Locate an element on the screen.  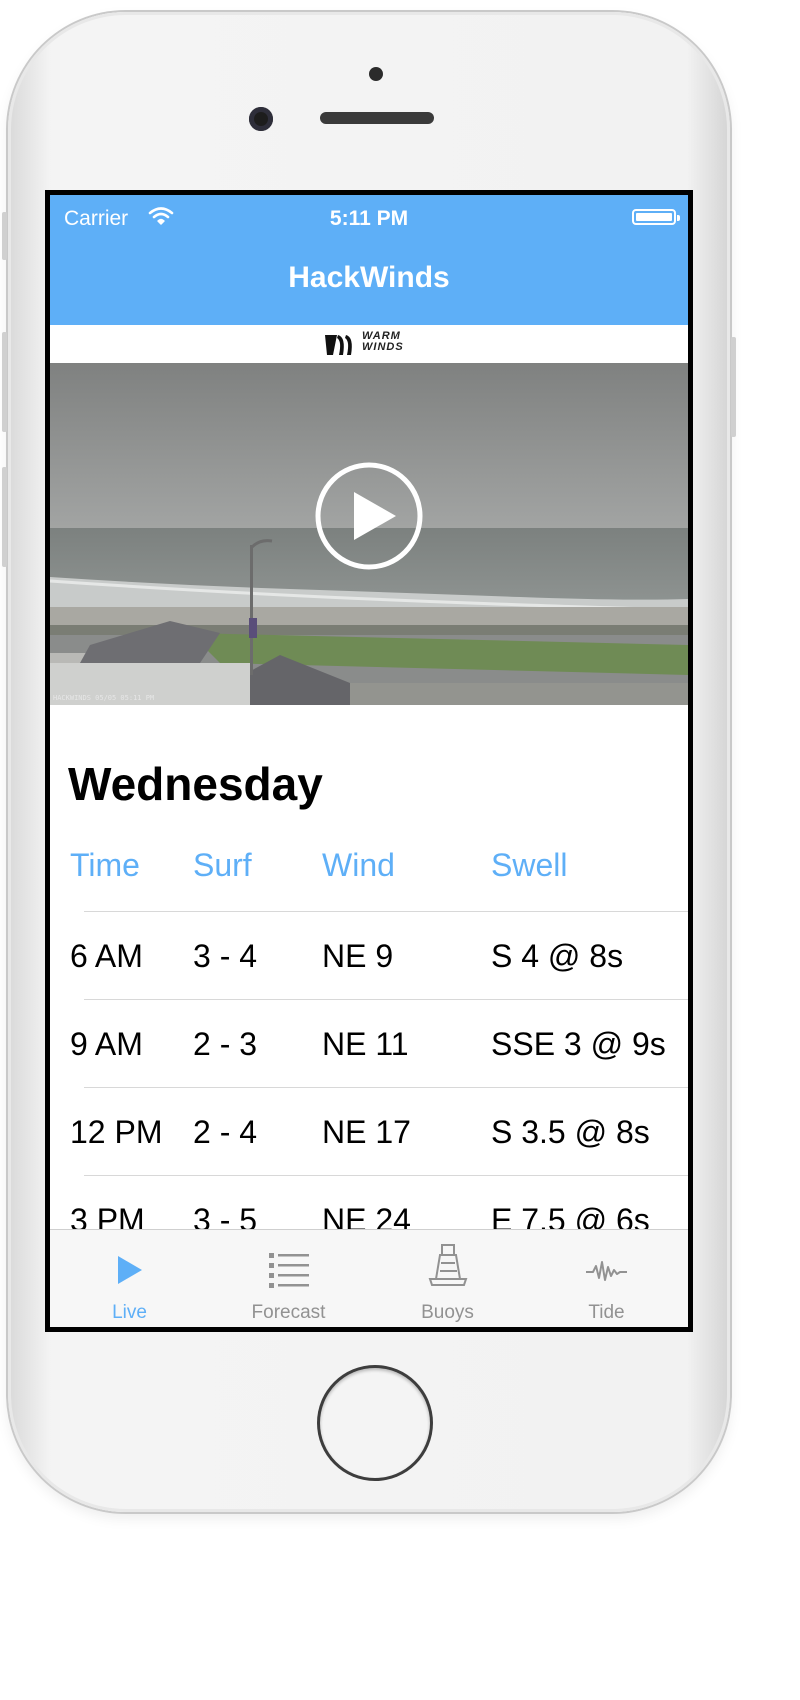
table-row: 9 AM 2 - 3 NE 11 SSE 3 @ 9s is located at coordinates (379, 1043).